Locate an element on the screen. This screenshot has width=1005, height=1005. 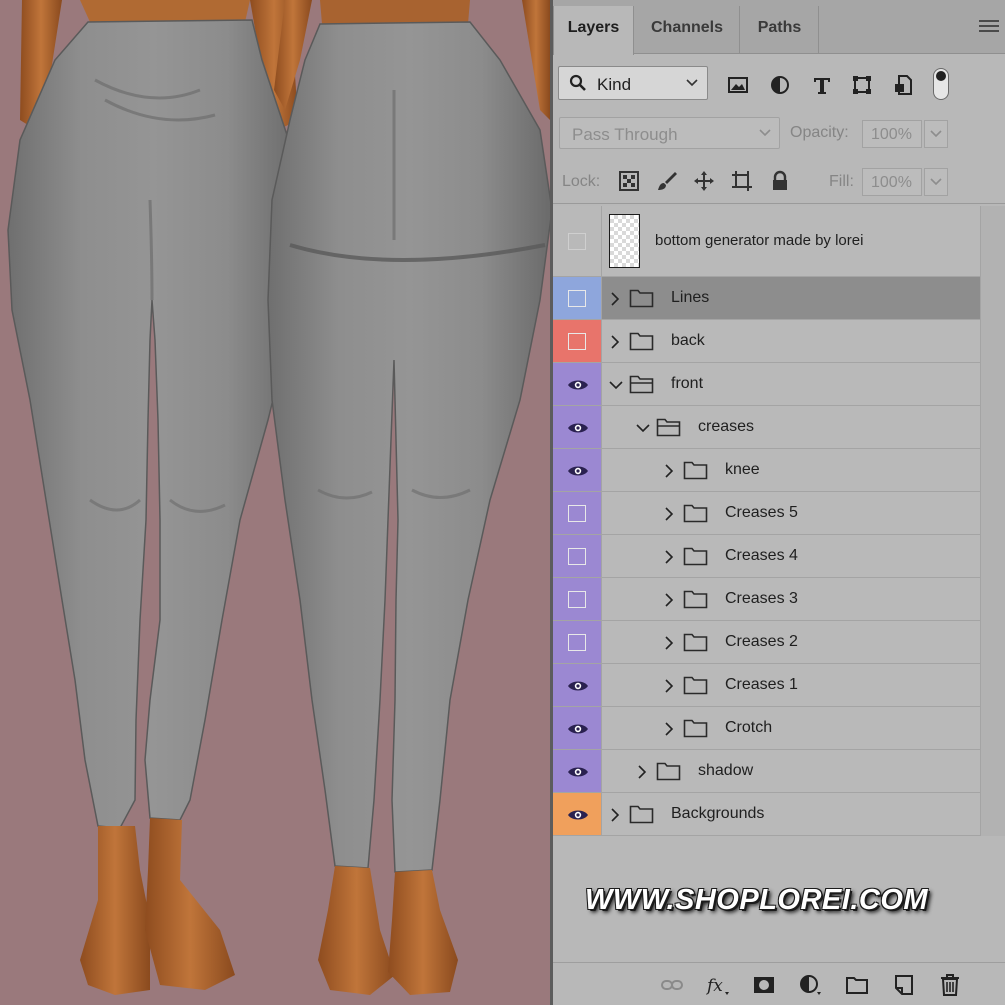
lock-label: Lock: is located at coordinates (581, 181).